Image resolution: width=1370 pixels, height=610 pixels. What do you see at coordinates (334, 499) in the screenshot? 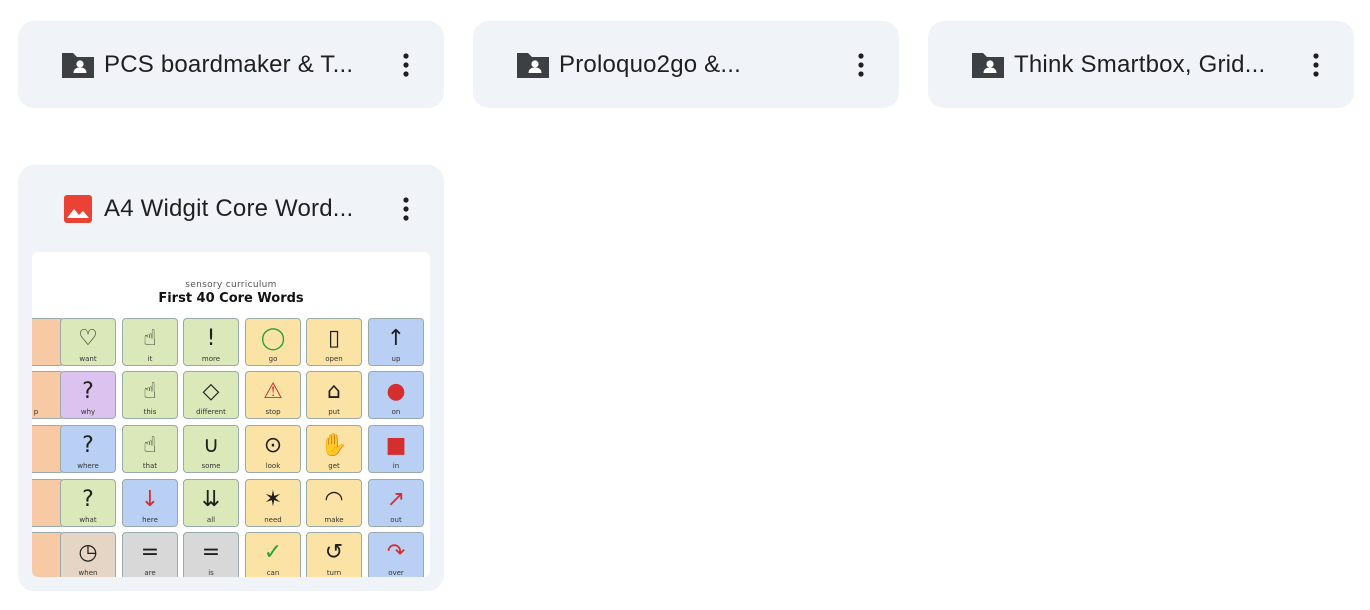
I see `symbol-picture: ◠` at bounding box center [334, 499].